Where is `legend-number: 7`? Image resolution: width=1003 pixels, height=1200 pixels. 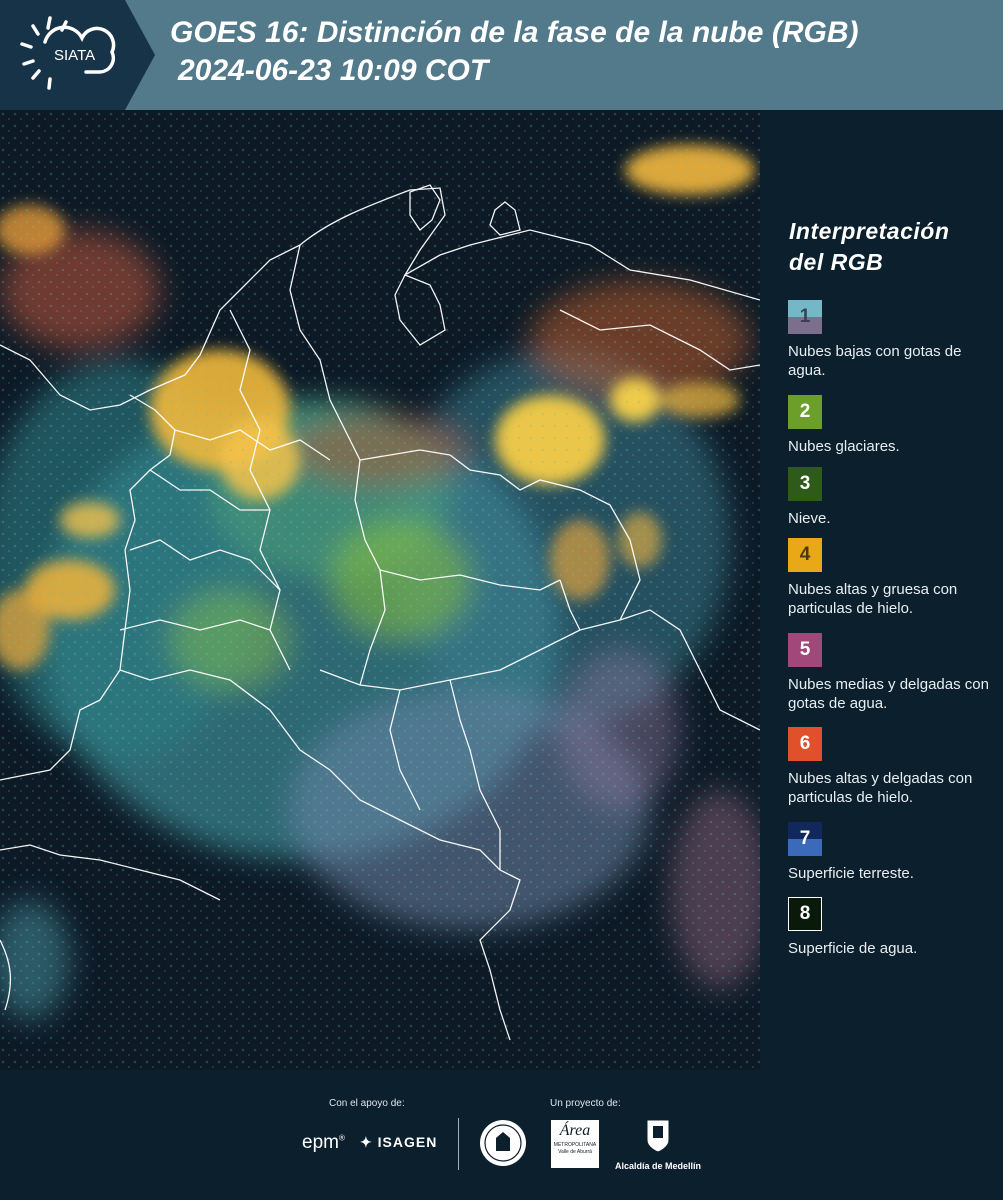 legend-number: 7 is located at coordinates (805, 838).